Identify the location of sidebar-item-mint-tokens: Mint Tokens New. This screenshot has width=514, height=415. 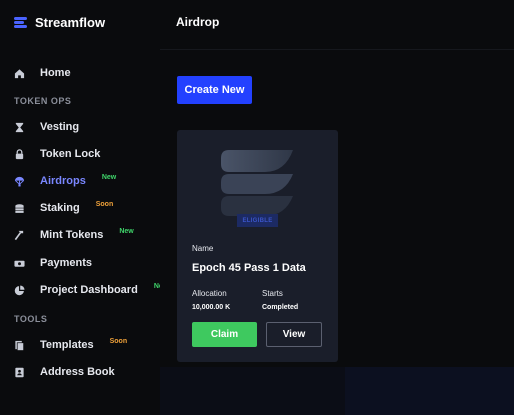
(74, 235).